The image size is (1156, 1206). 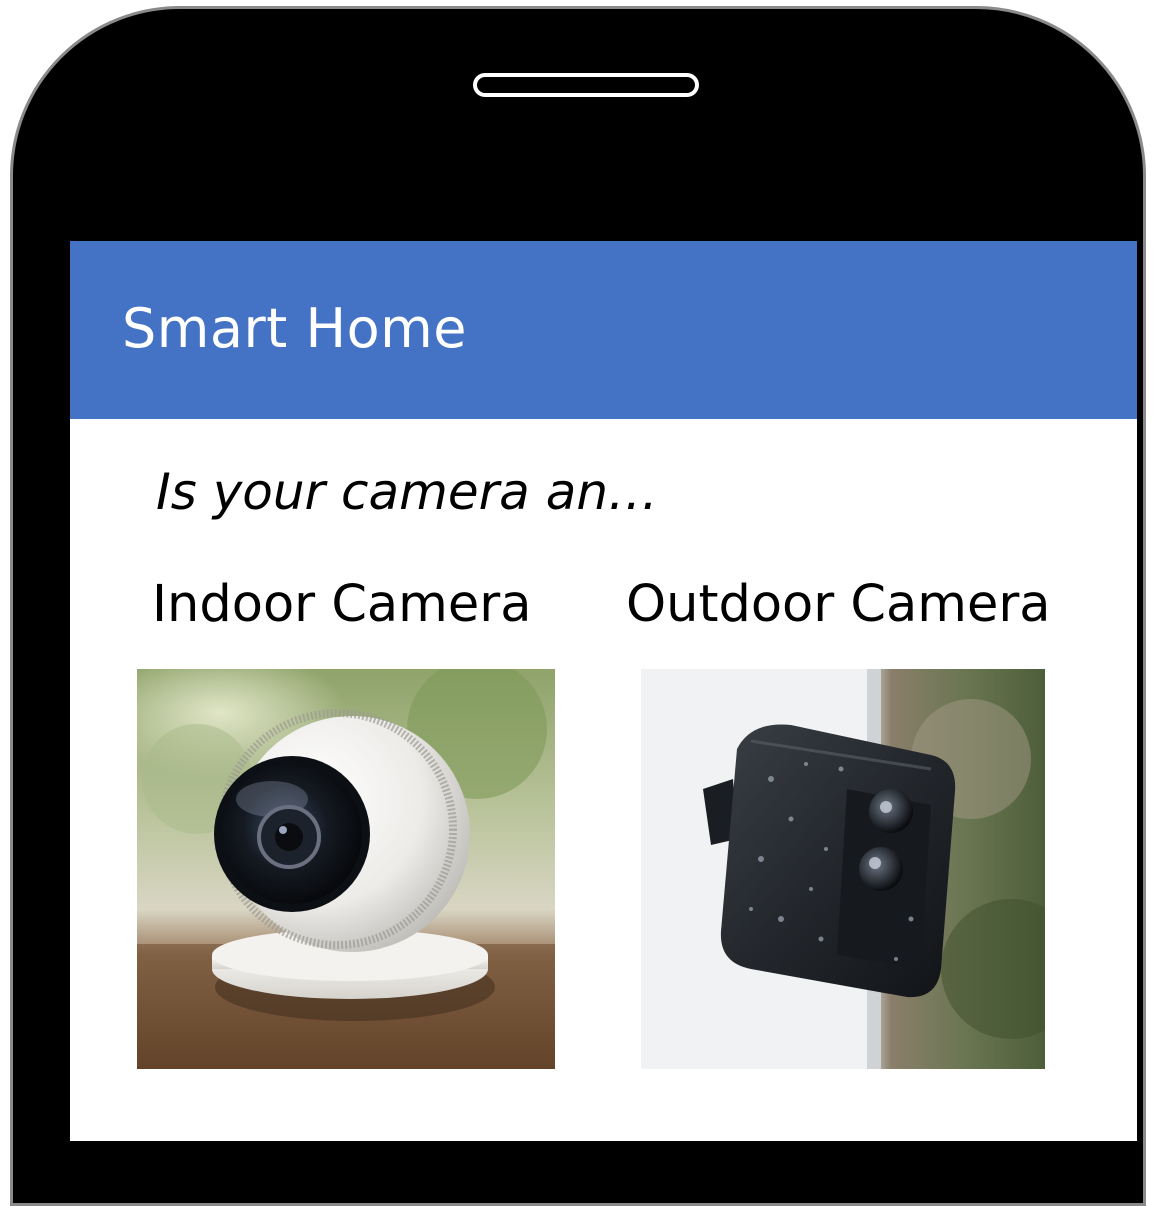 I want to click on outdoor-camera-image, so click(x=843, y=869).